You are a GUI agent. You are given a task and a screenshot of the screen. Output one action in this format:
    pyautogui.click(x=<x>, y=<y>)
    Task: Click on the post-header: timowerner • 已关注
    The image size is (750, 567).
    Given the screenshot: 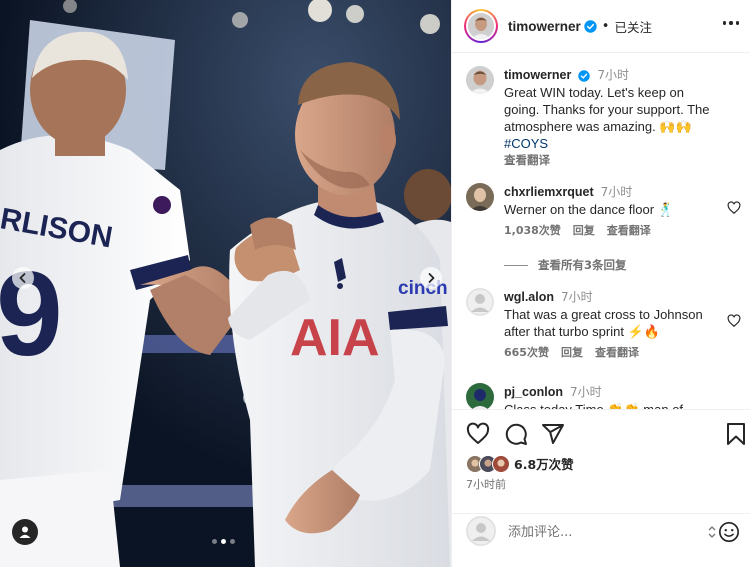 What is the action you would take?
    pyautogui.click(x=601, y=26)
    